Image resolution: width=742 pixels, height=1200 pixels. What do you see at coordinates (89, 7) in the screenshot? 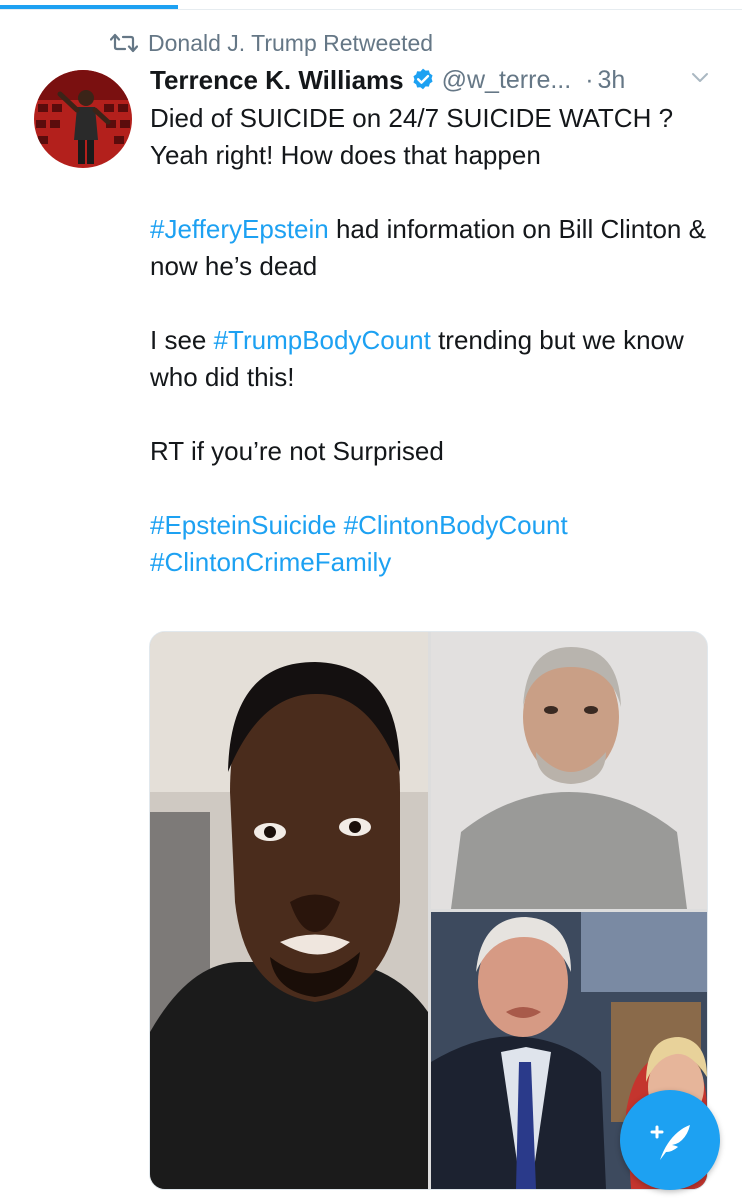
I see `active-tab-indicator` at bounding box center [89, 7].